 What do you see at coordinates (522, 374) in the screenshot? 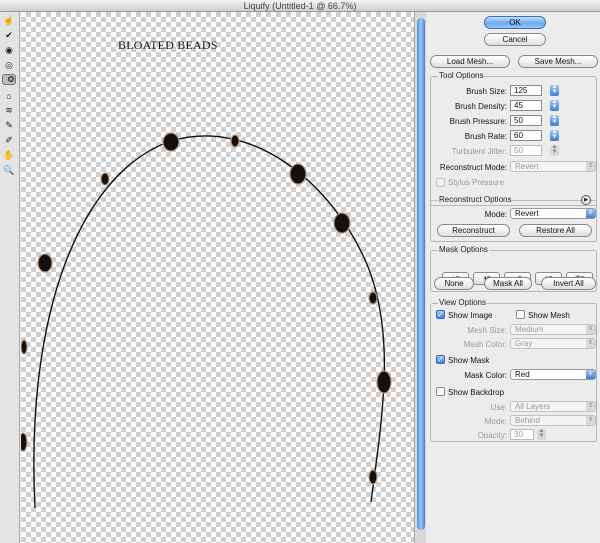
I see `mask-color-value: Red` at bounding box center [522, 374].